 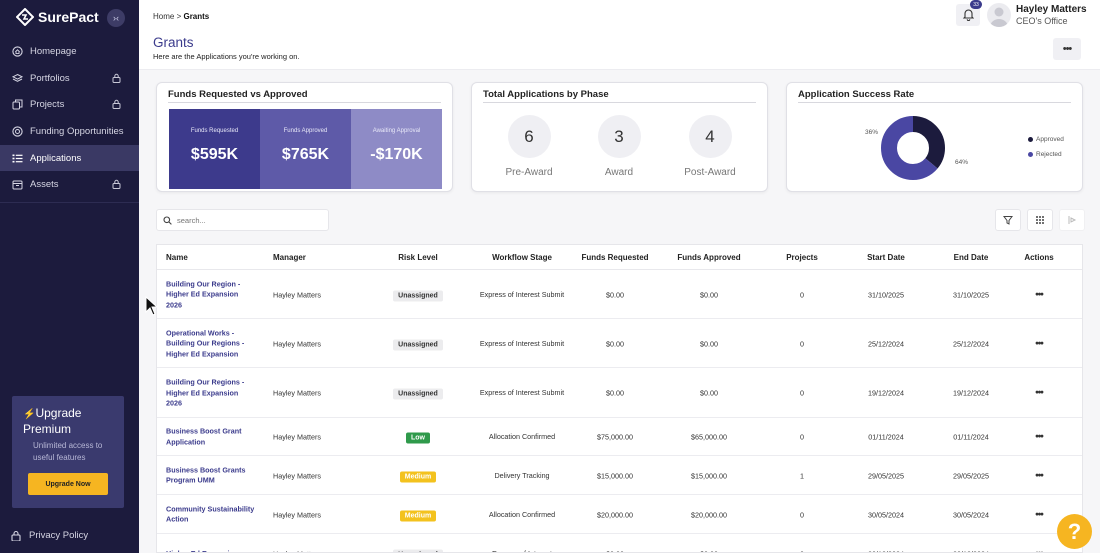 I want to click on filter-button, so click(x=1008, y=220).